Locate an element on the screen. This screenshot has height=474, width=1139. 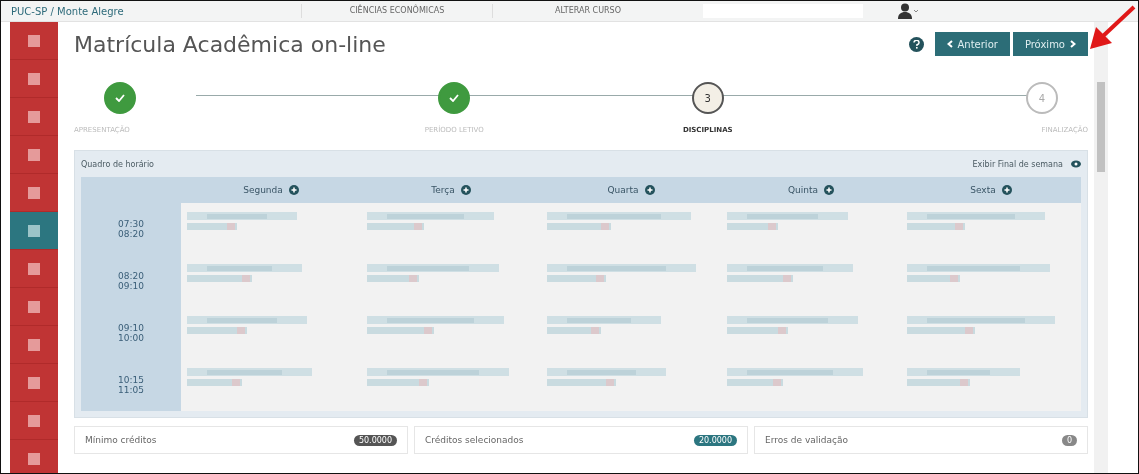
panel-title: Quadro de horário is located at coordinates (117, 164).